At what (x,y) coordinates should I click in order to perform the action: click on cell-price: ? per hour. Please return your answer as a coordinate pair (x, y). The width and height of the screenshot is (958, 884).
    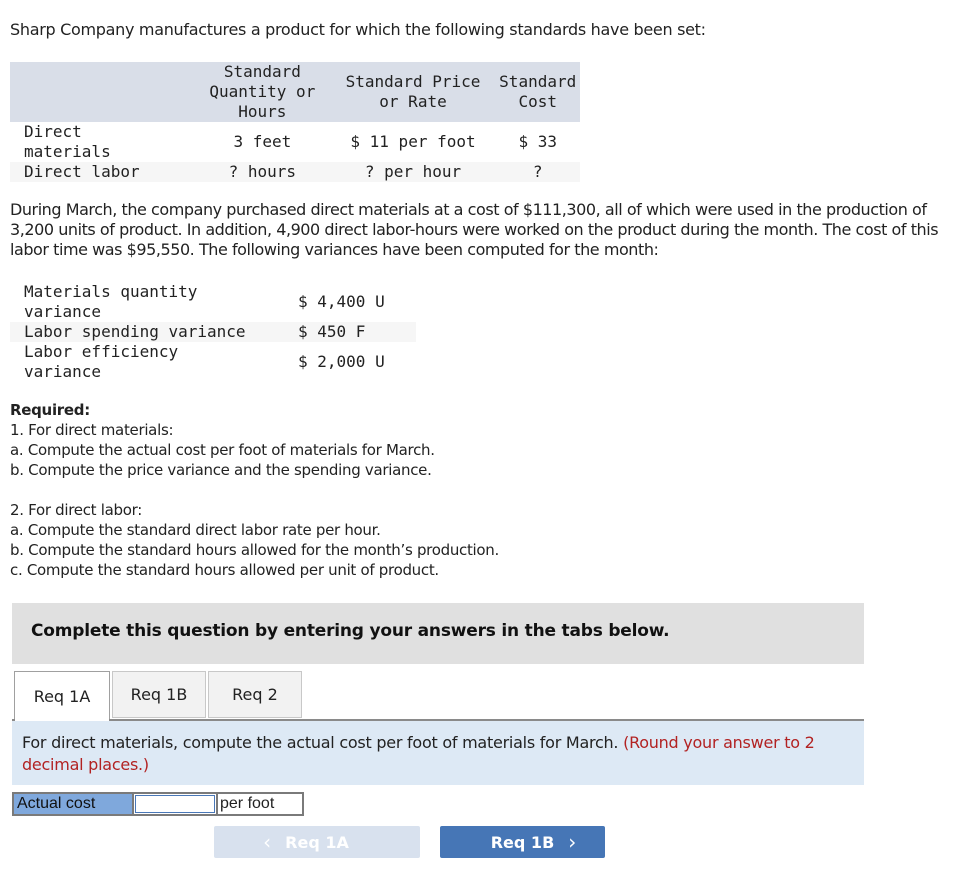
    Looking at the image, I should click on (413, 172).